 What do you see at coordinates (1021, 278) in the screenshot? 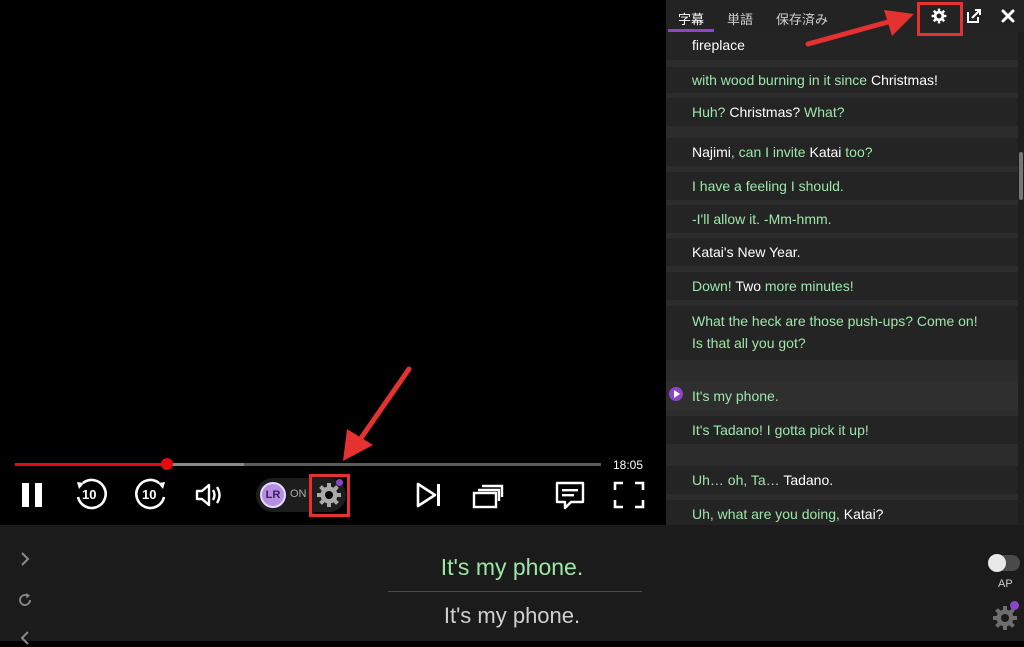
I see `subtitle-list-scrollbar` at bounding box center [1021, 278].